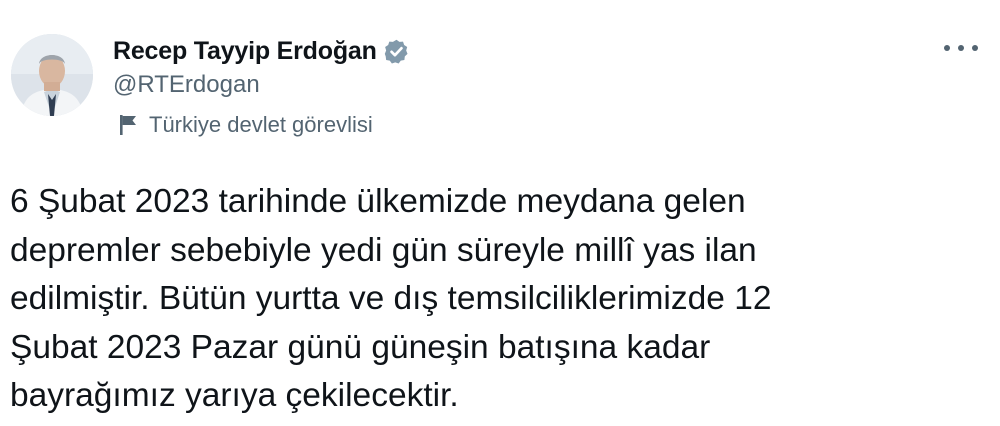 The image size is (1000, 426). I want to click on avatar, so click(52, 75).